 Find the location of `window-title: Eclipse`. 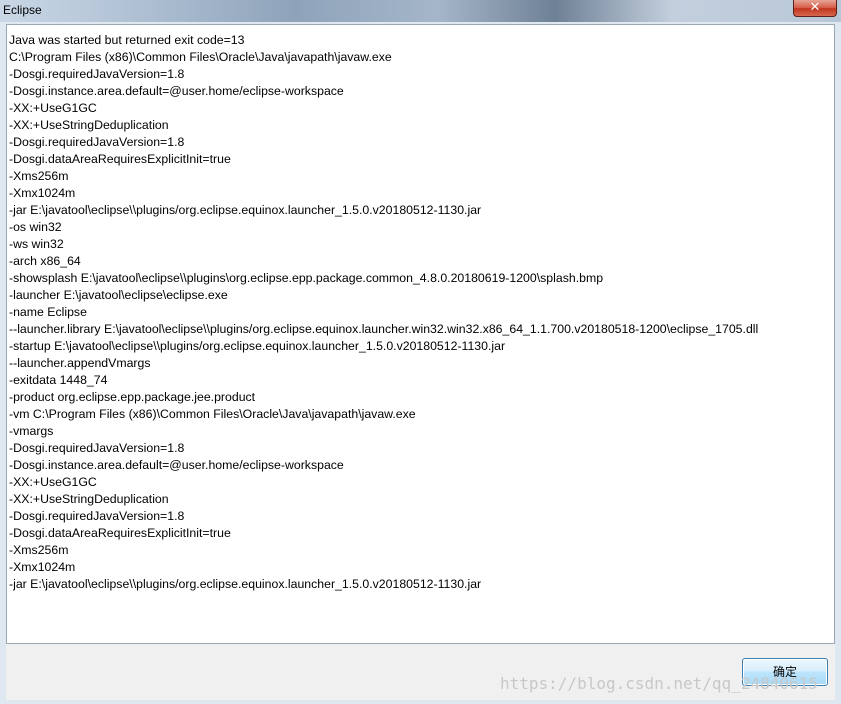

window-title: Eclipse is located at coordinates (22, 10).